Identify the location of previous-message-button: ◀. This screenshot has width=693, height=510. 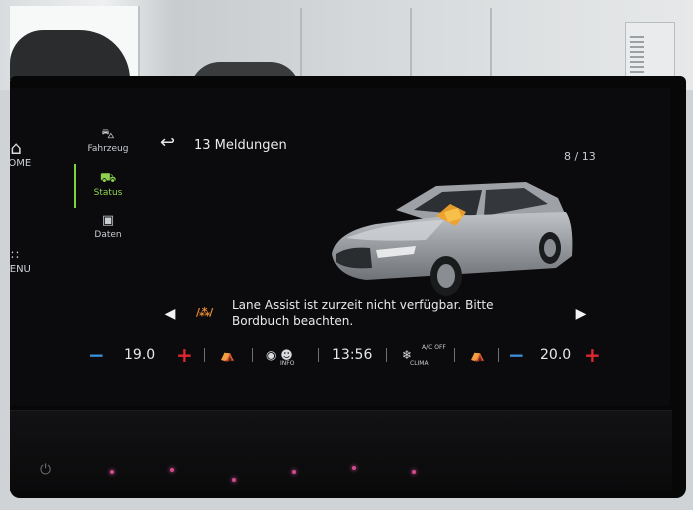
(170, 314).